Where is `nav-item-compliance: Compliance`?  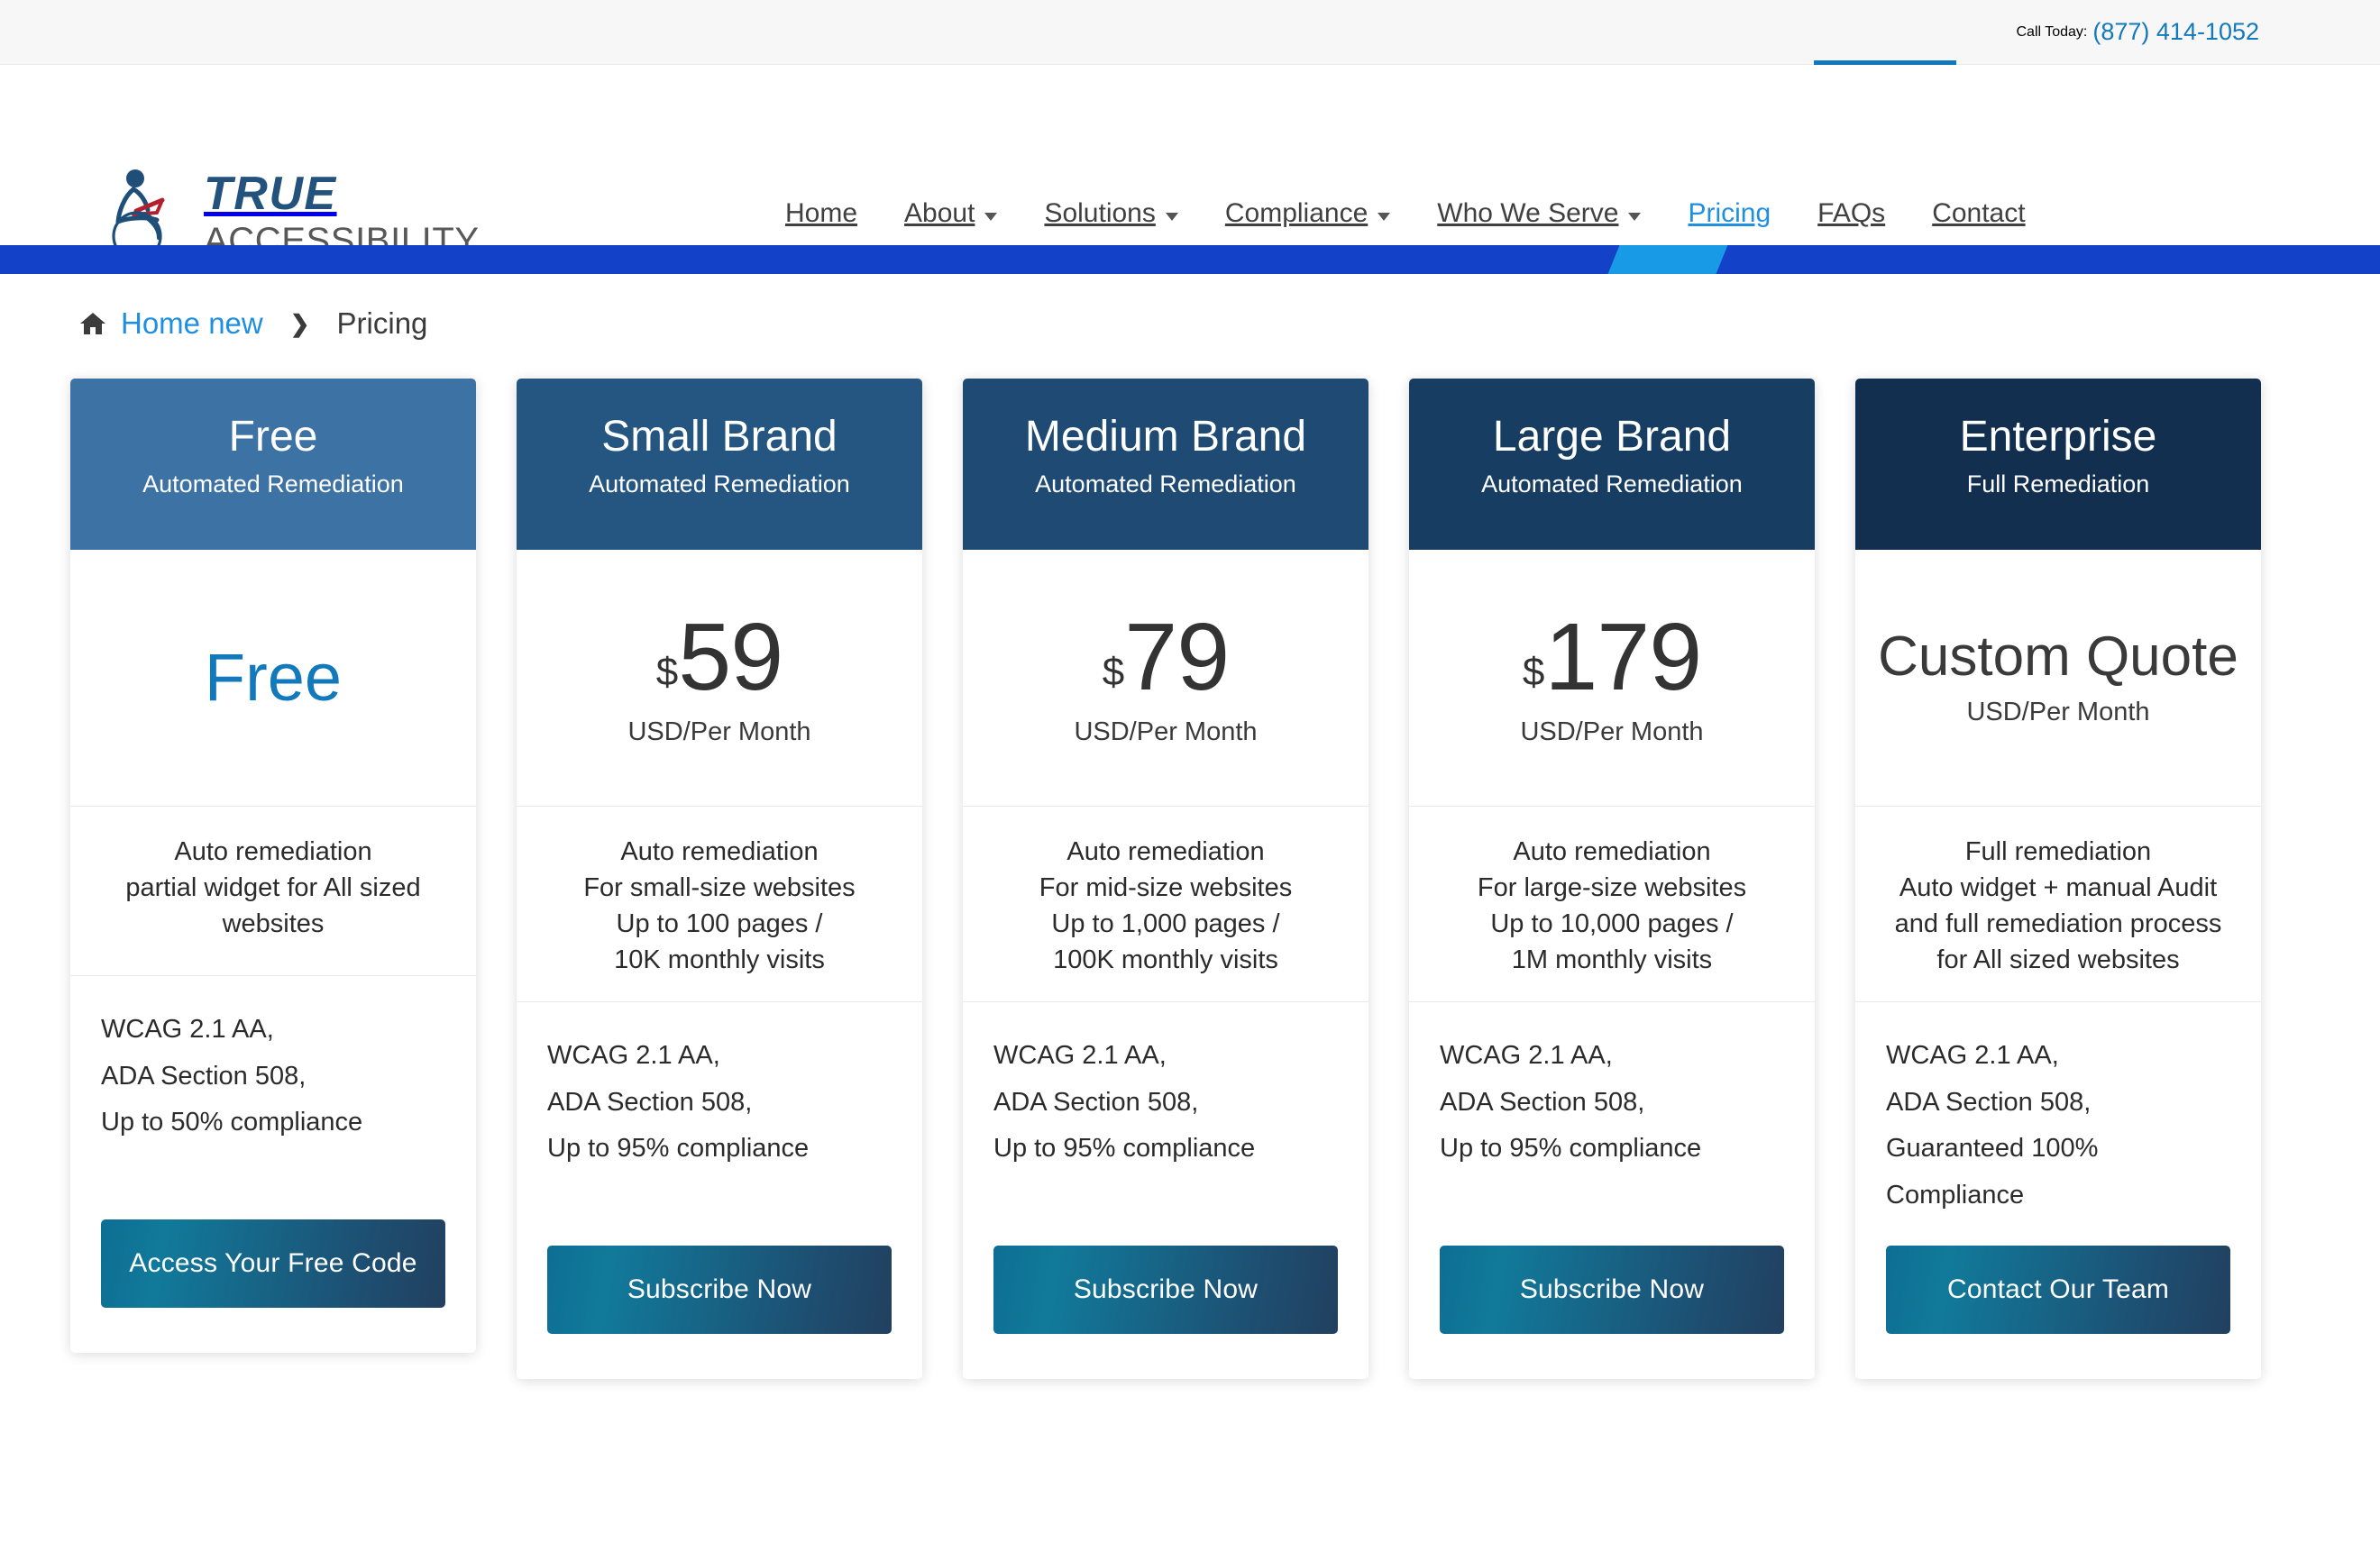 nav-item-compliance: Compliance is located at coordinates (1308, 213).